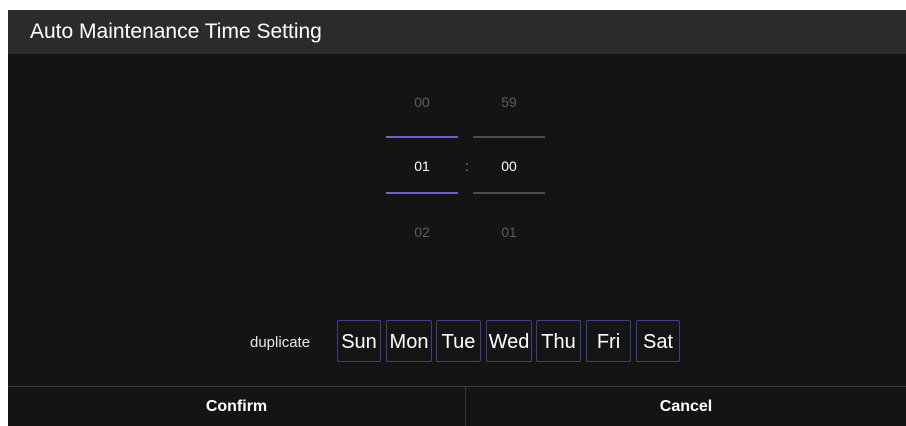 Image resolution: width=906 pixels, height=426 pixels. What do you see at coordinates (422, 137) in the screenshot?
I see `hour-selection-top-line` at bounding box center [422, 137].